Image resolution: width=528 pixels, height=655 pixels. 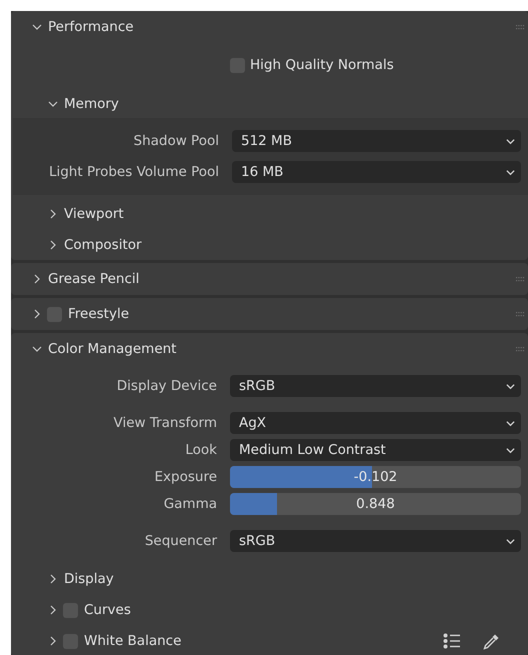 I want to click on dropdown: AgX, so click(x=375, y=423).